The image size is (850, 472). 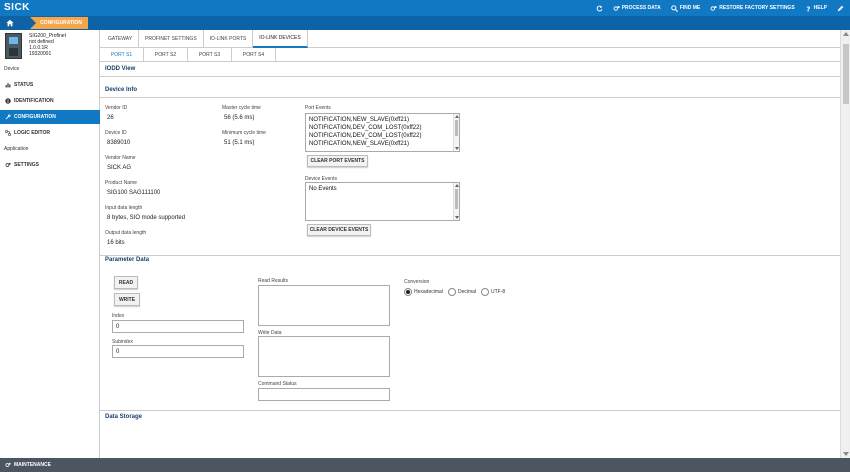 I want to click on sidebar-item-label: CONFIGURATION, so click(x=35, y=117).